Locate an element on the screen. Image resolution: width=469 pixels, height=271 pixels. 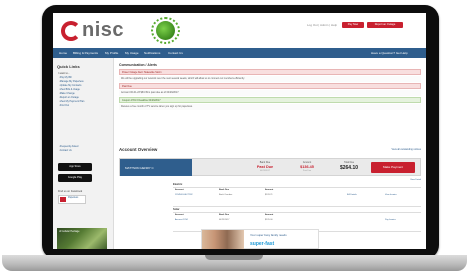
paperless-label: Paperless is located at coordinates (73, 198).